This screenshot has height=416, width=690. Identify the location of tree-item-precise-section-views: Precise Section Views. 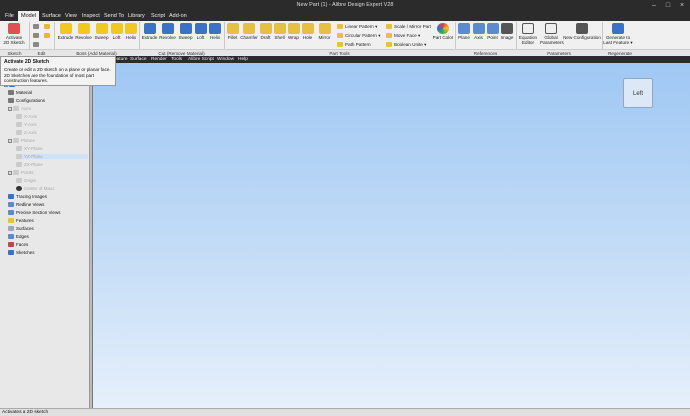
(34, 212).